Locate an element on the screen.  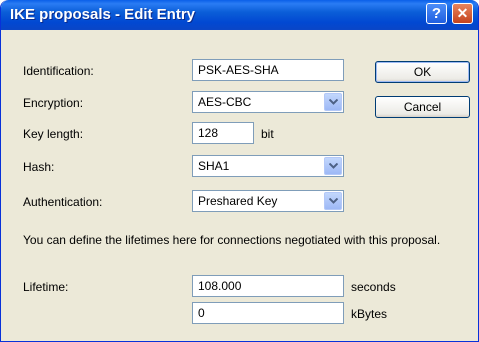
title-bar: IKE proposals - Edit Entry ? ✕ is located at coordinates (239, 15).